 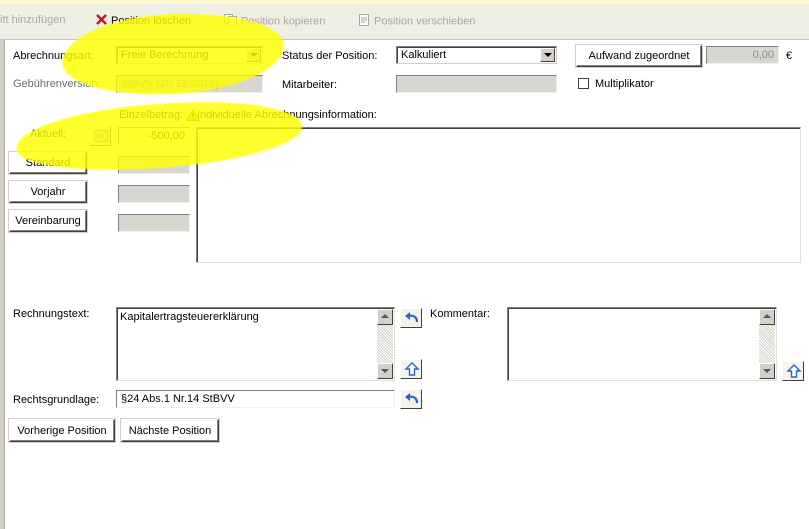 I want to click on comment-textarea, so click(x=642, y=344).